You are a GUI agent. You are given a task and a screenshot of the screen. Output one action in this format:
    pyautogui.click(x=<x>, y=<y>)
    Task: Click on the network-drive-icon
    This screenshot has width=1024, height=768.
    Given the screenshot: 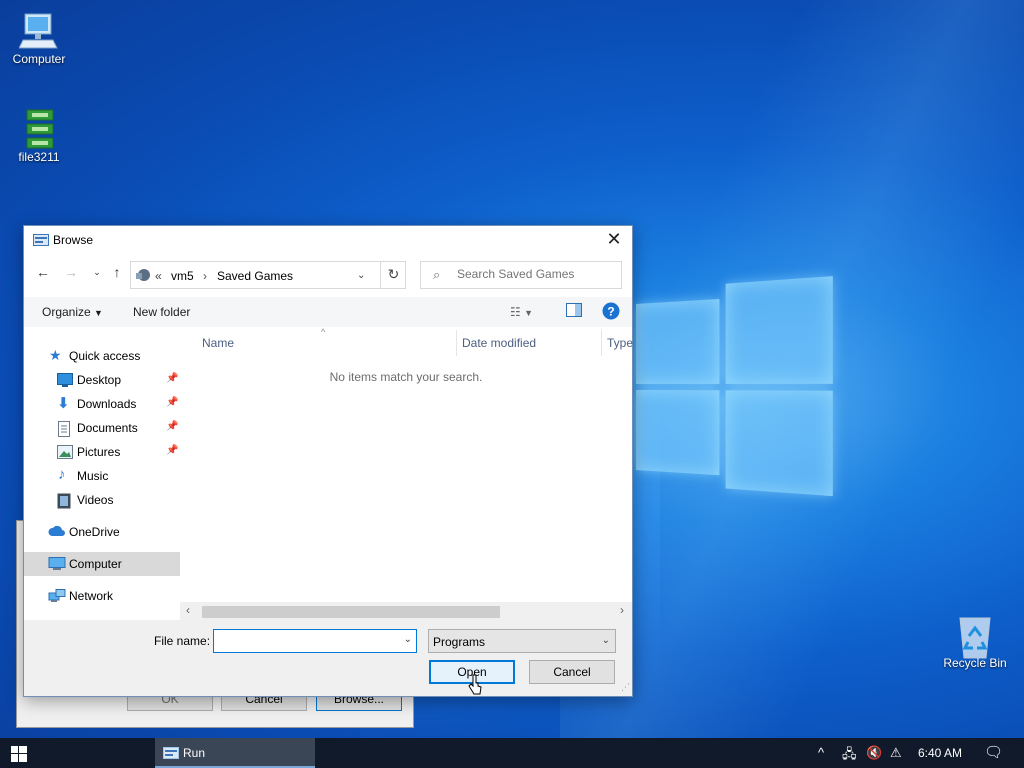 What is the action you would take?
    pyautogui.click(x=143, y=276)
    